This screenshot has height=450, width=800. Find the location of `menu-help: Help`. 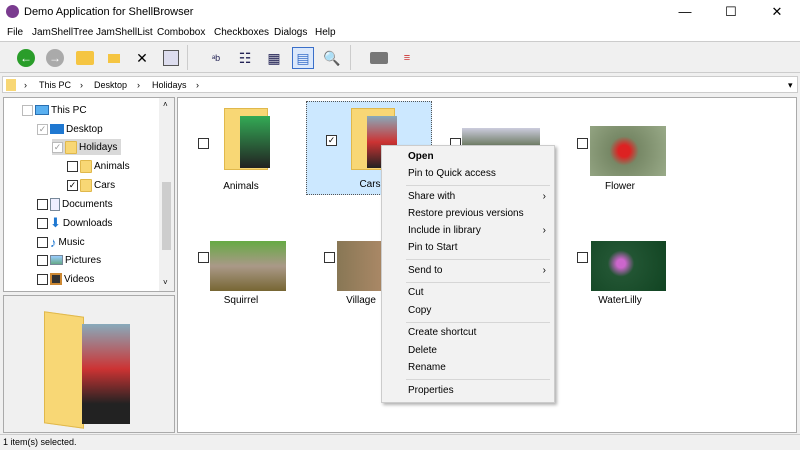

menu-help: Help is located at coordinates (325, 32).